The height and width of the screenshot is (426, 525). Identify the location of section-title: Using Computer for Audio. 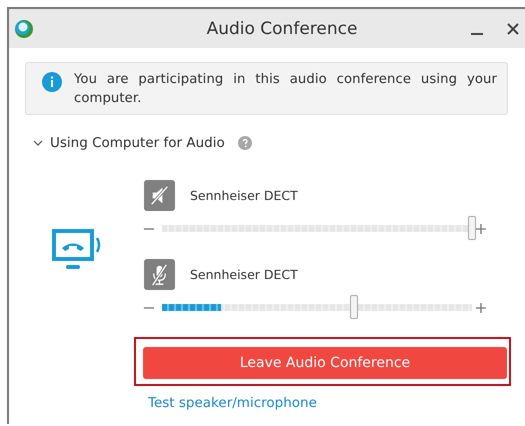
(137, 143).